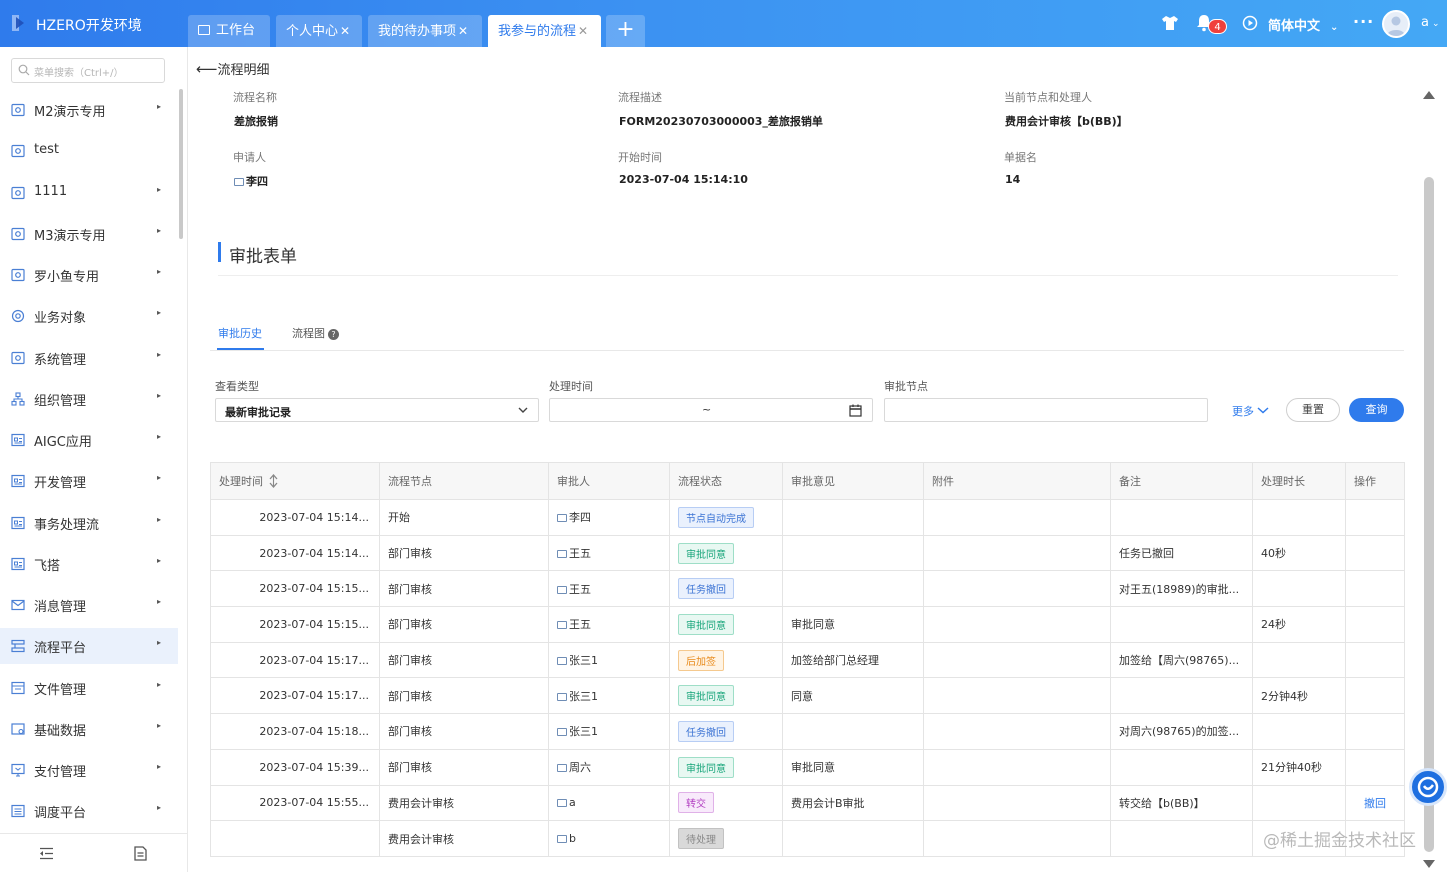 This screenshot has width=1447, height=872. Describe the element at coordinates (1170, 23) in the screenshot. I see `shirt-icon` at that location.